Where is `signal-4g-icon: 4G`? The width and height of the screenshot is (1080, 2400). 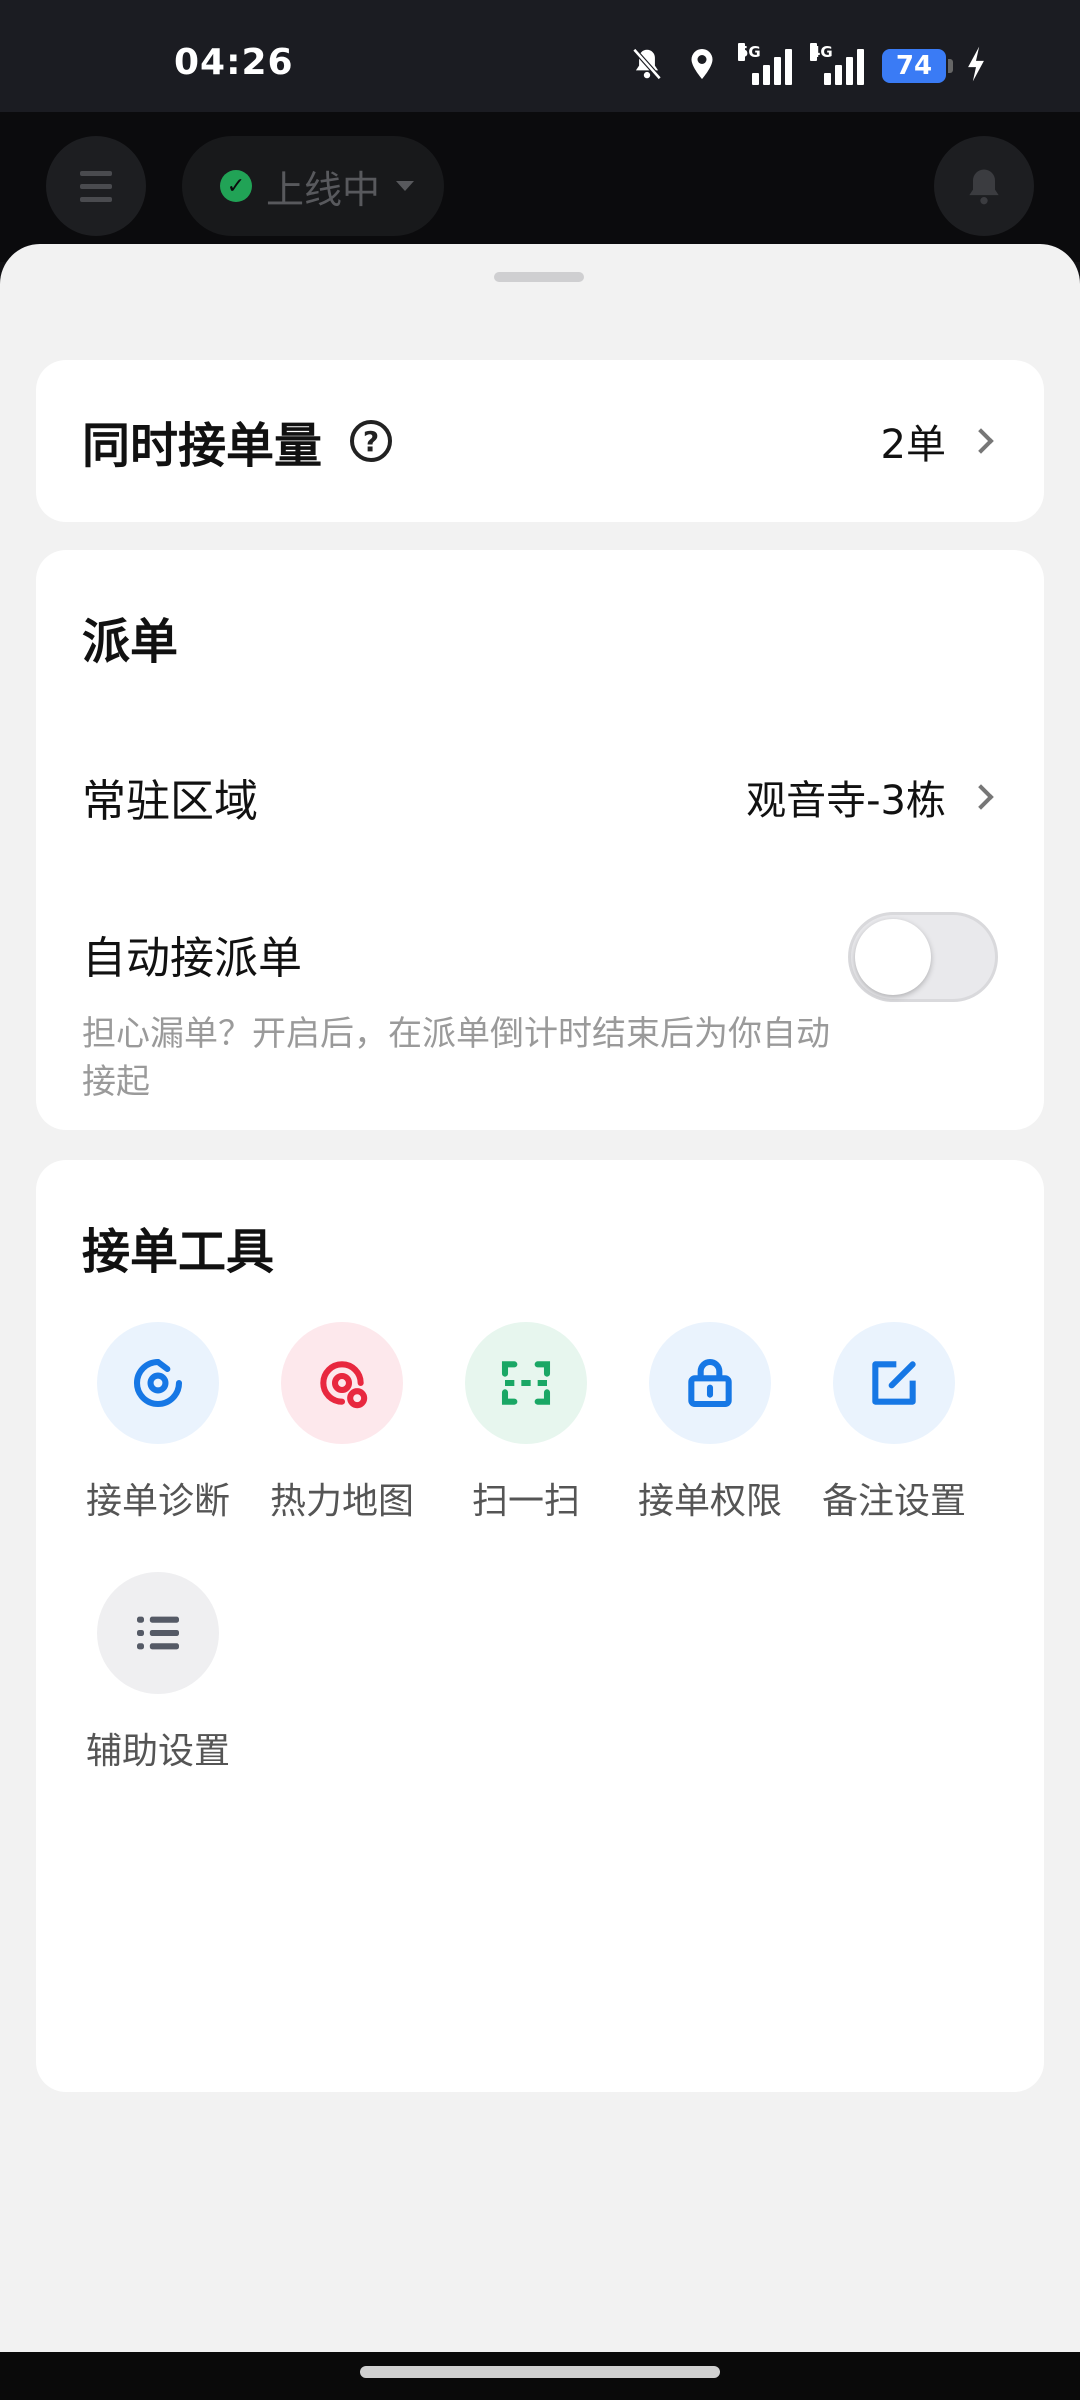 signal-4g-icon: 4G is located at coordinates (837, 64).